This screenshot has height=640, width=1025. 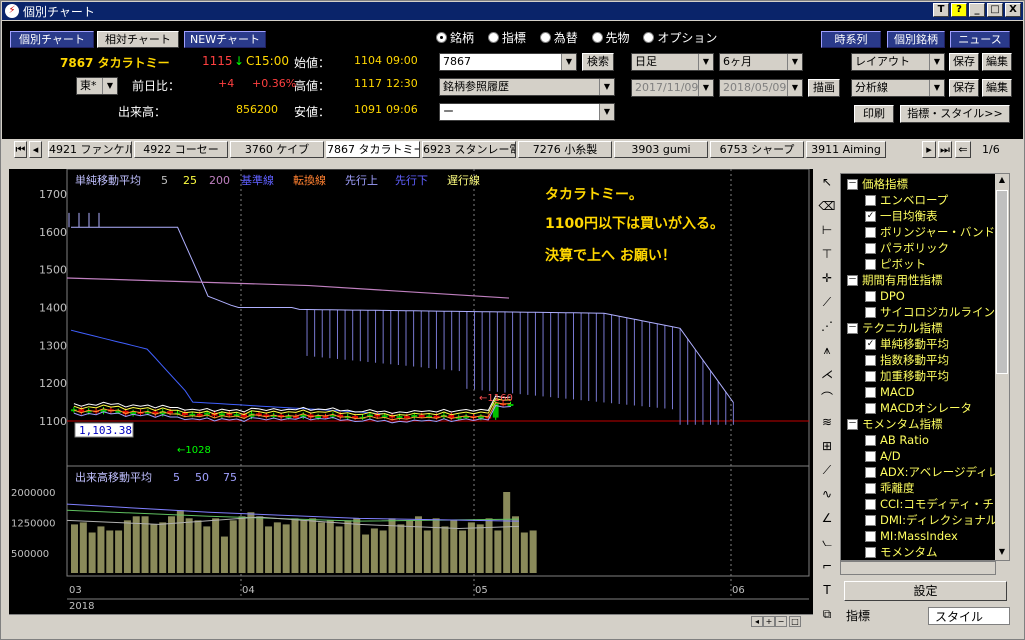 I want to click on radio-sakimono: 先物, so click(x=610, y=37).